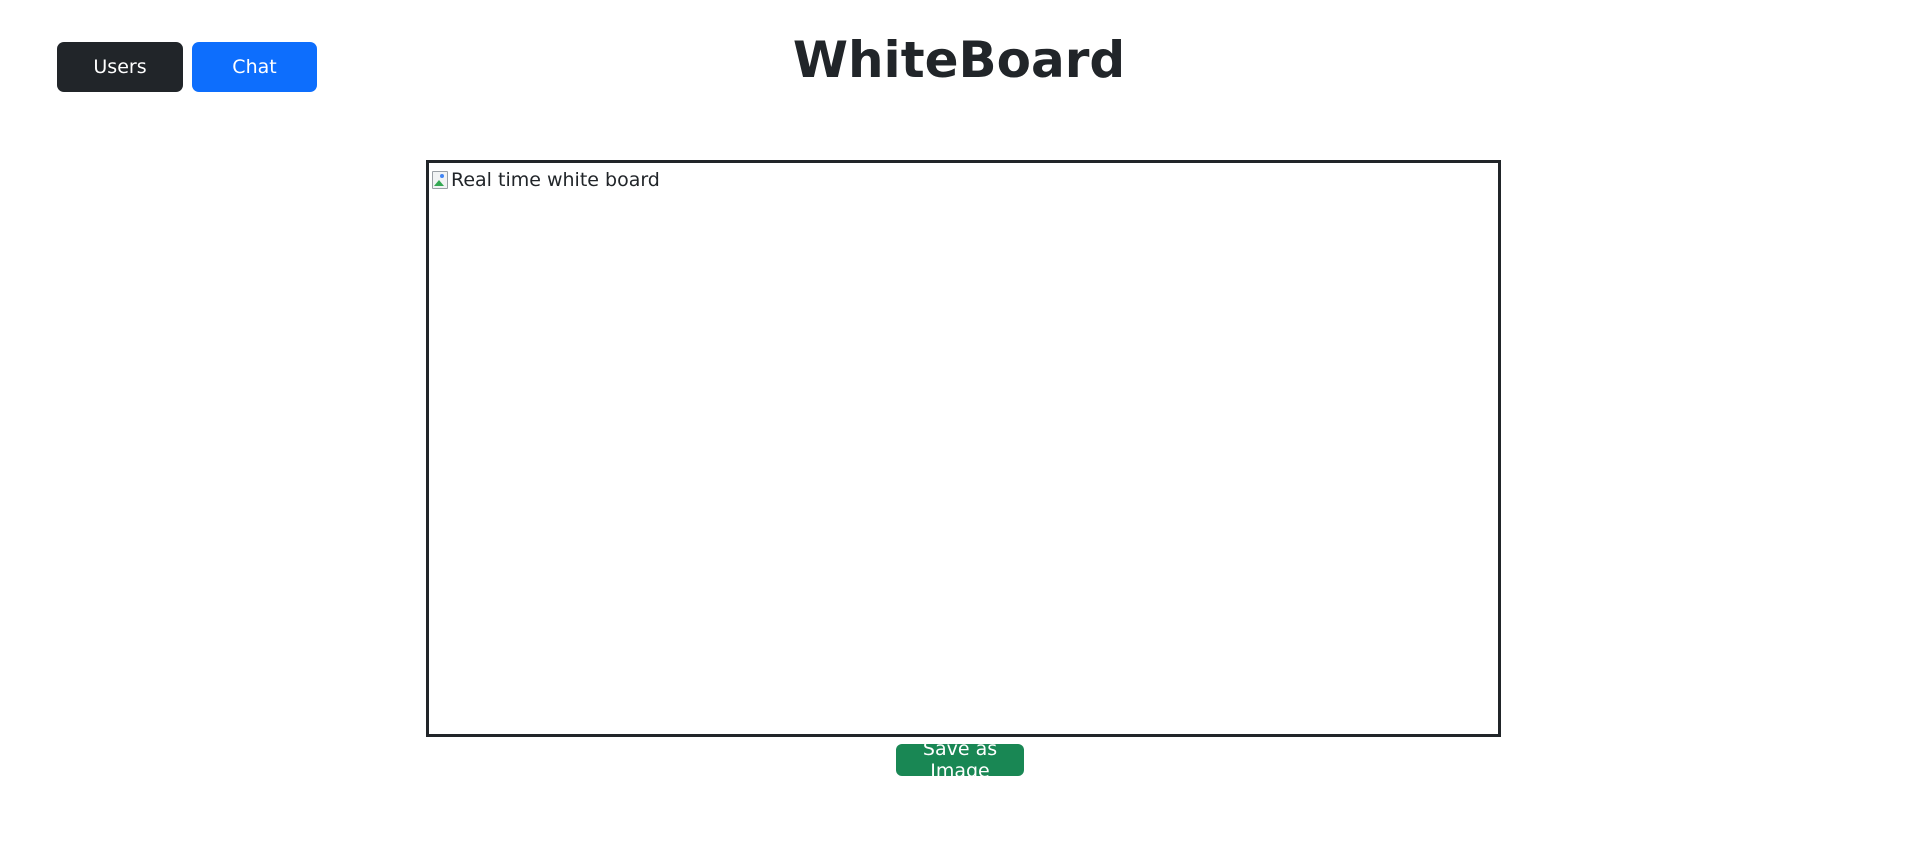 The height and width of the screenshot is (868, 1918). What do you see at coordinates (440, 180) in the screenshot?
I see `broken-image-icon` at bounding box center [440, 180].